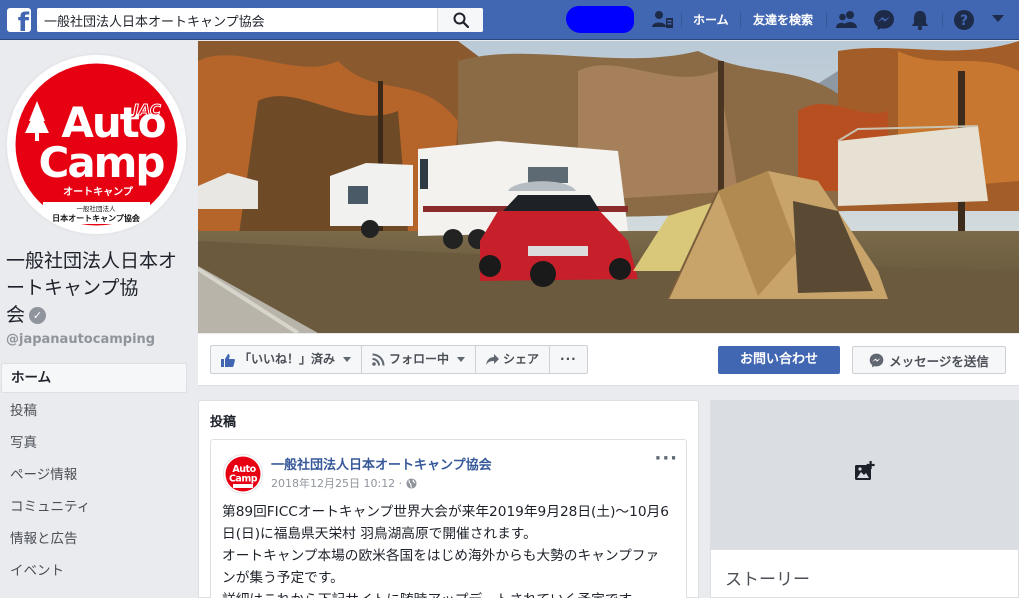  I want to click on find-friends-link: 友達を検索, so click(783, 19).